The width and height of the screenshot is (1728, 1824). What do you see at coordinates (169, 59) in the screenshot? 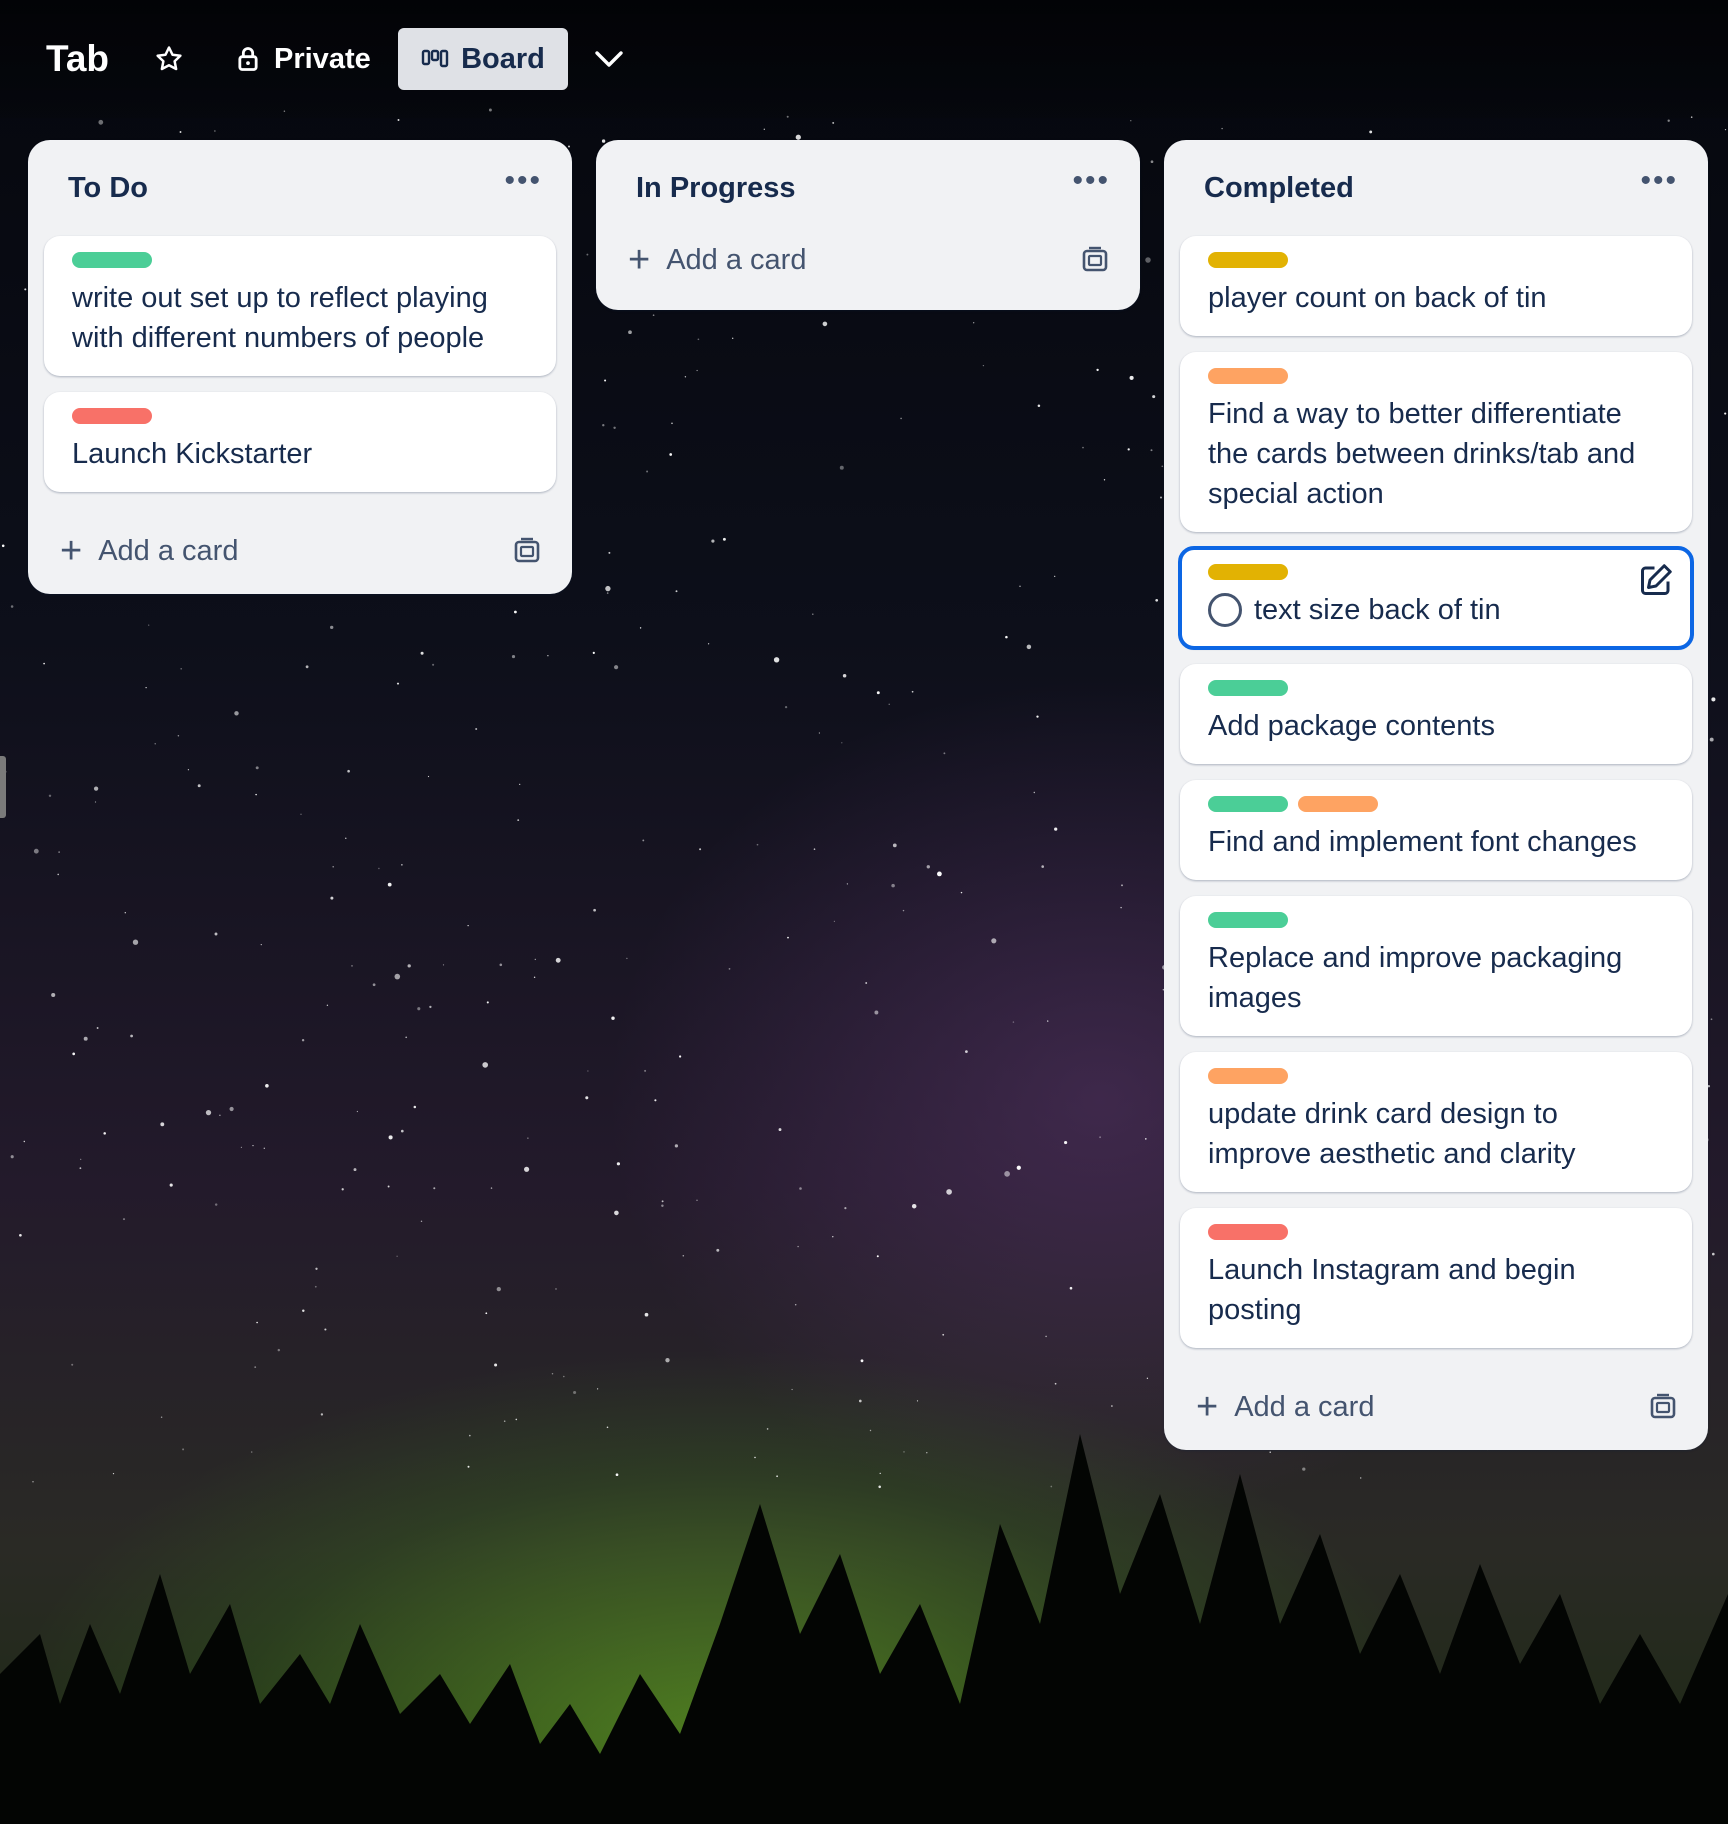
I see `star-board-button` at bounding box center [169, 59].